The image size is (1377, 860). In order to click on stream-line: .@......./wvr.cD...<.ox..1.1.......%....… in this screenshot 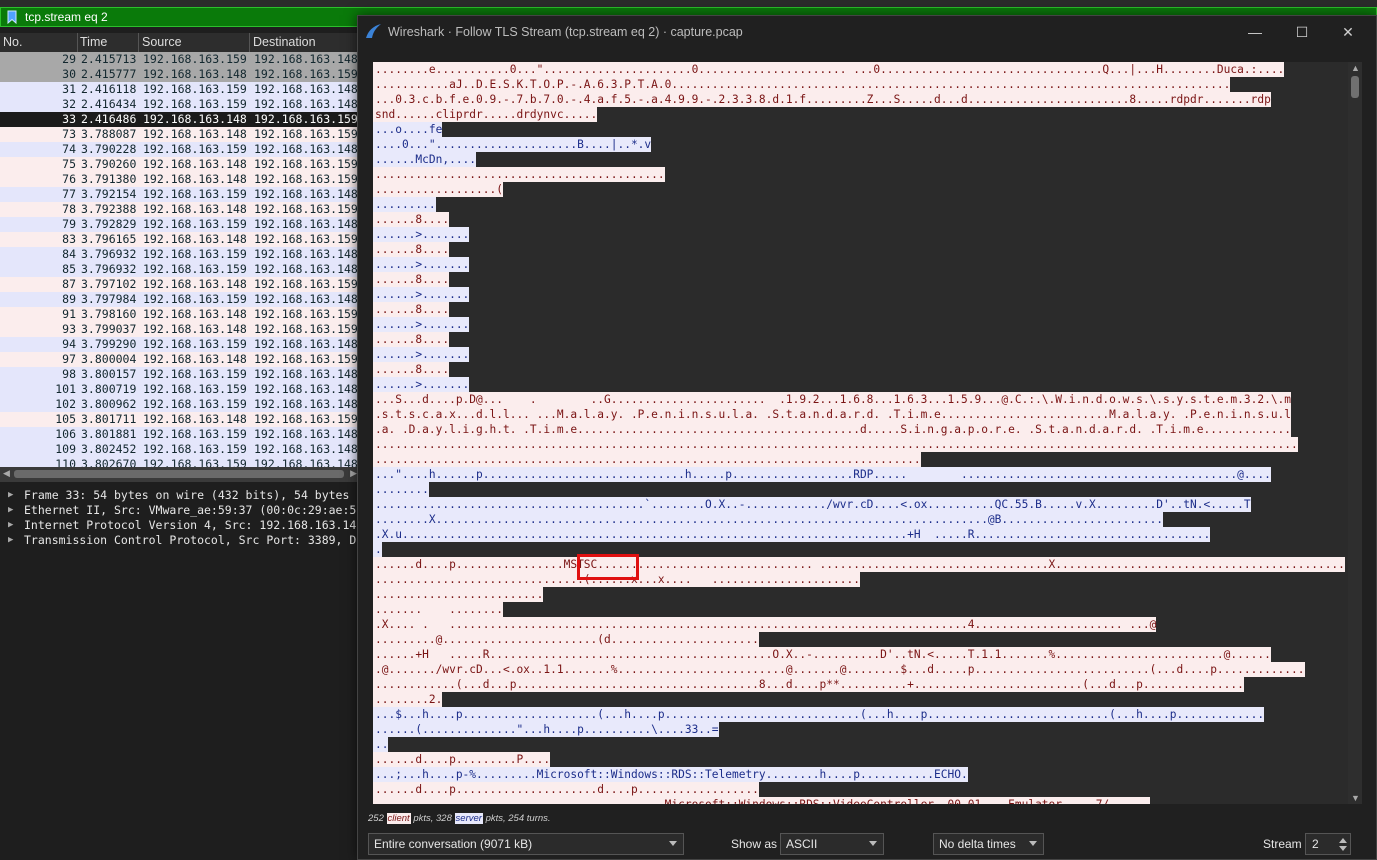, I will do `click(860, 669)`.